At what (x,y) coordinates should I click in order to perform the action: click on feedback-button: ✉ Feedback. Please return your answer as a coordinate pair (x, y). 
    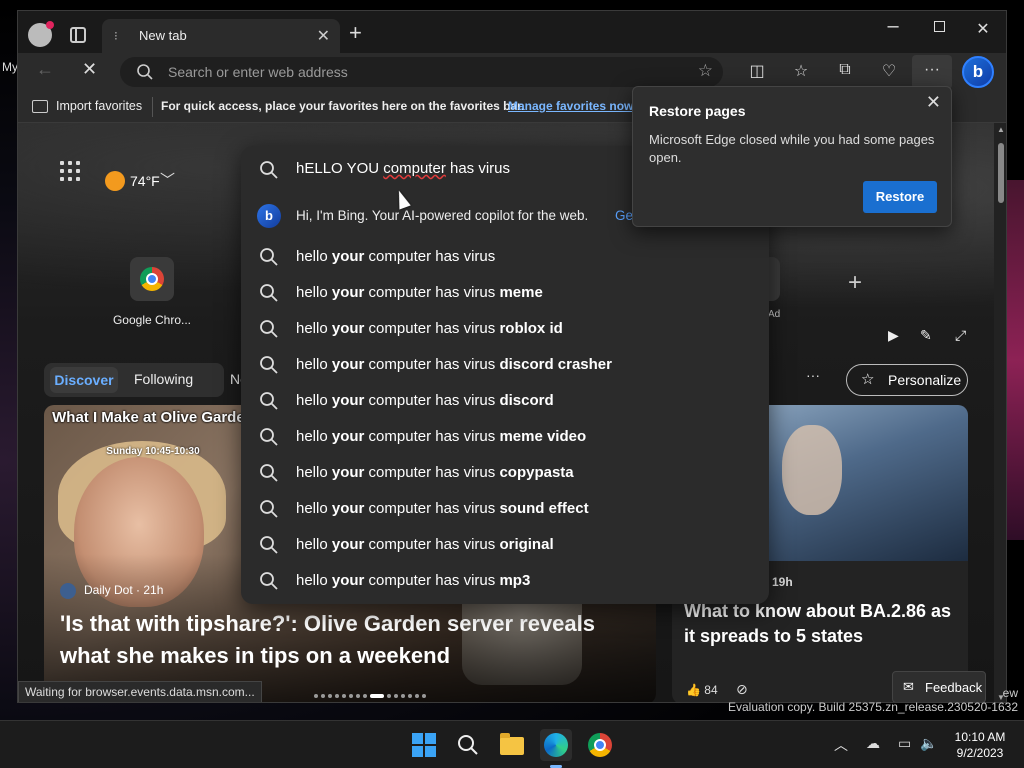
    Looking at the image, I should click on (939, 686).